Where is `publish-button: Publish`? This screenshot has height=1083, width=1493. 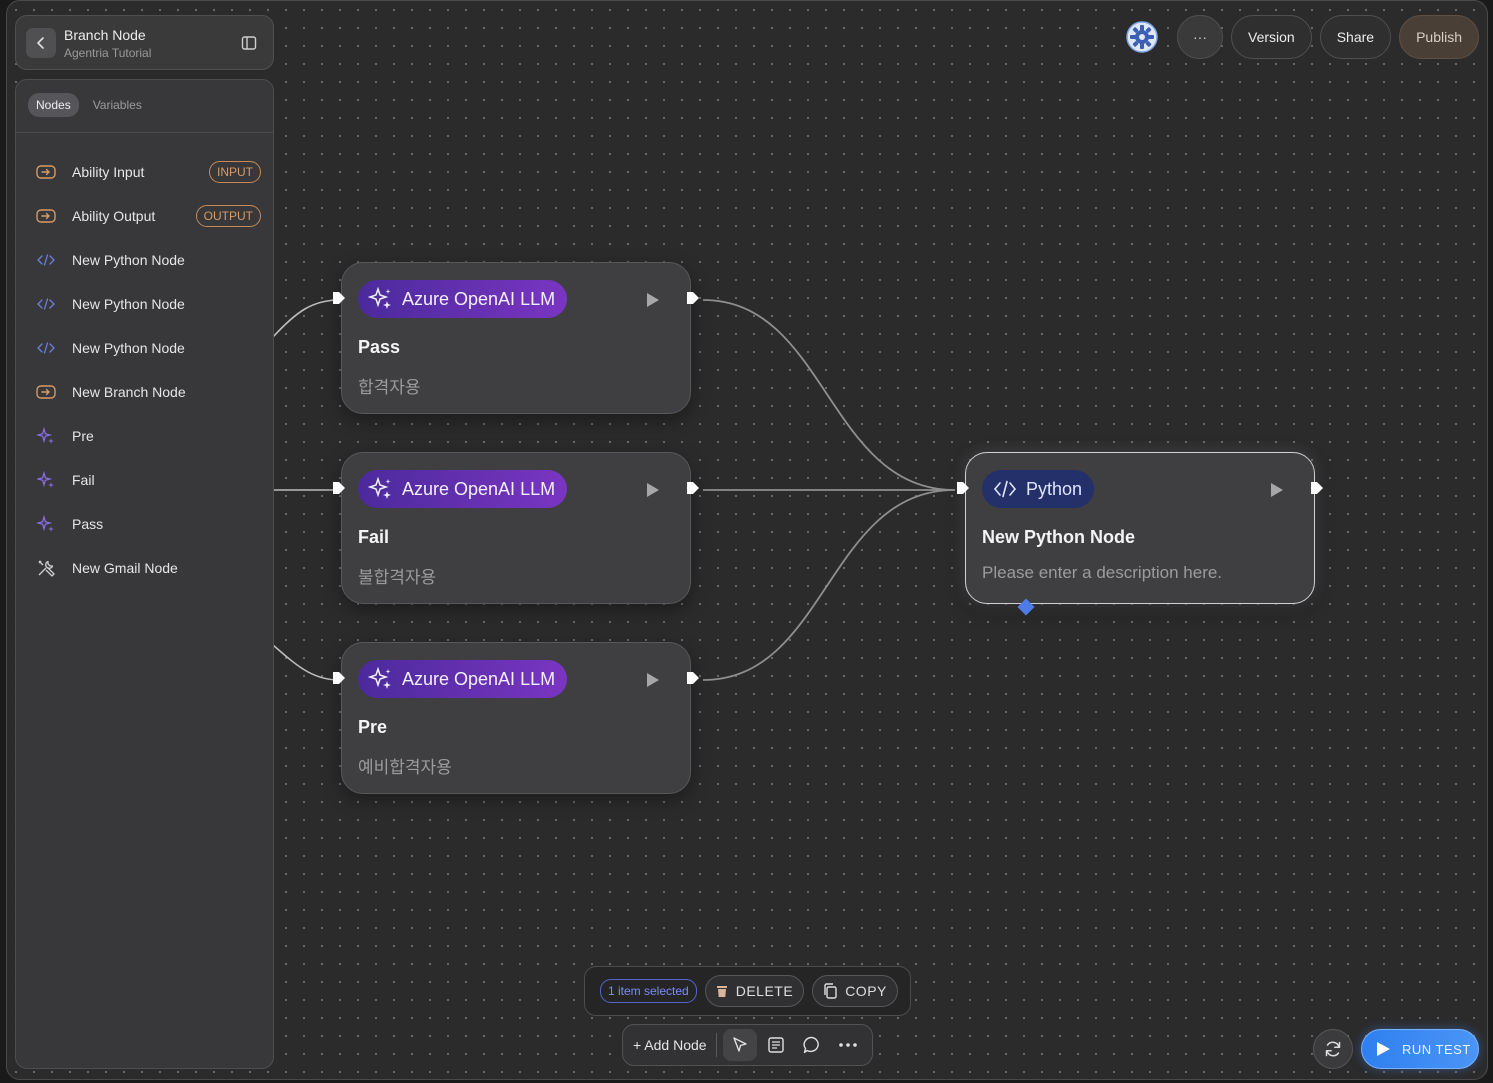 publish-button: Publish is located at coordinates (1439, 37).